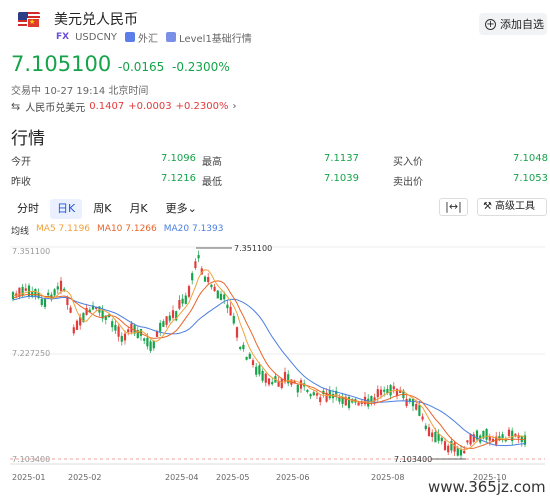 This screenshot has width=550, height=500. Describe the element at coordinates (176, 208) in the screenshot. I see `tab-more-label: 更多` at that location.